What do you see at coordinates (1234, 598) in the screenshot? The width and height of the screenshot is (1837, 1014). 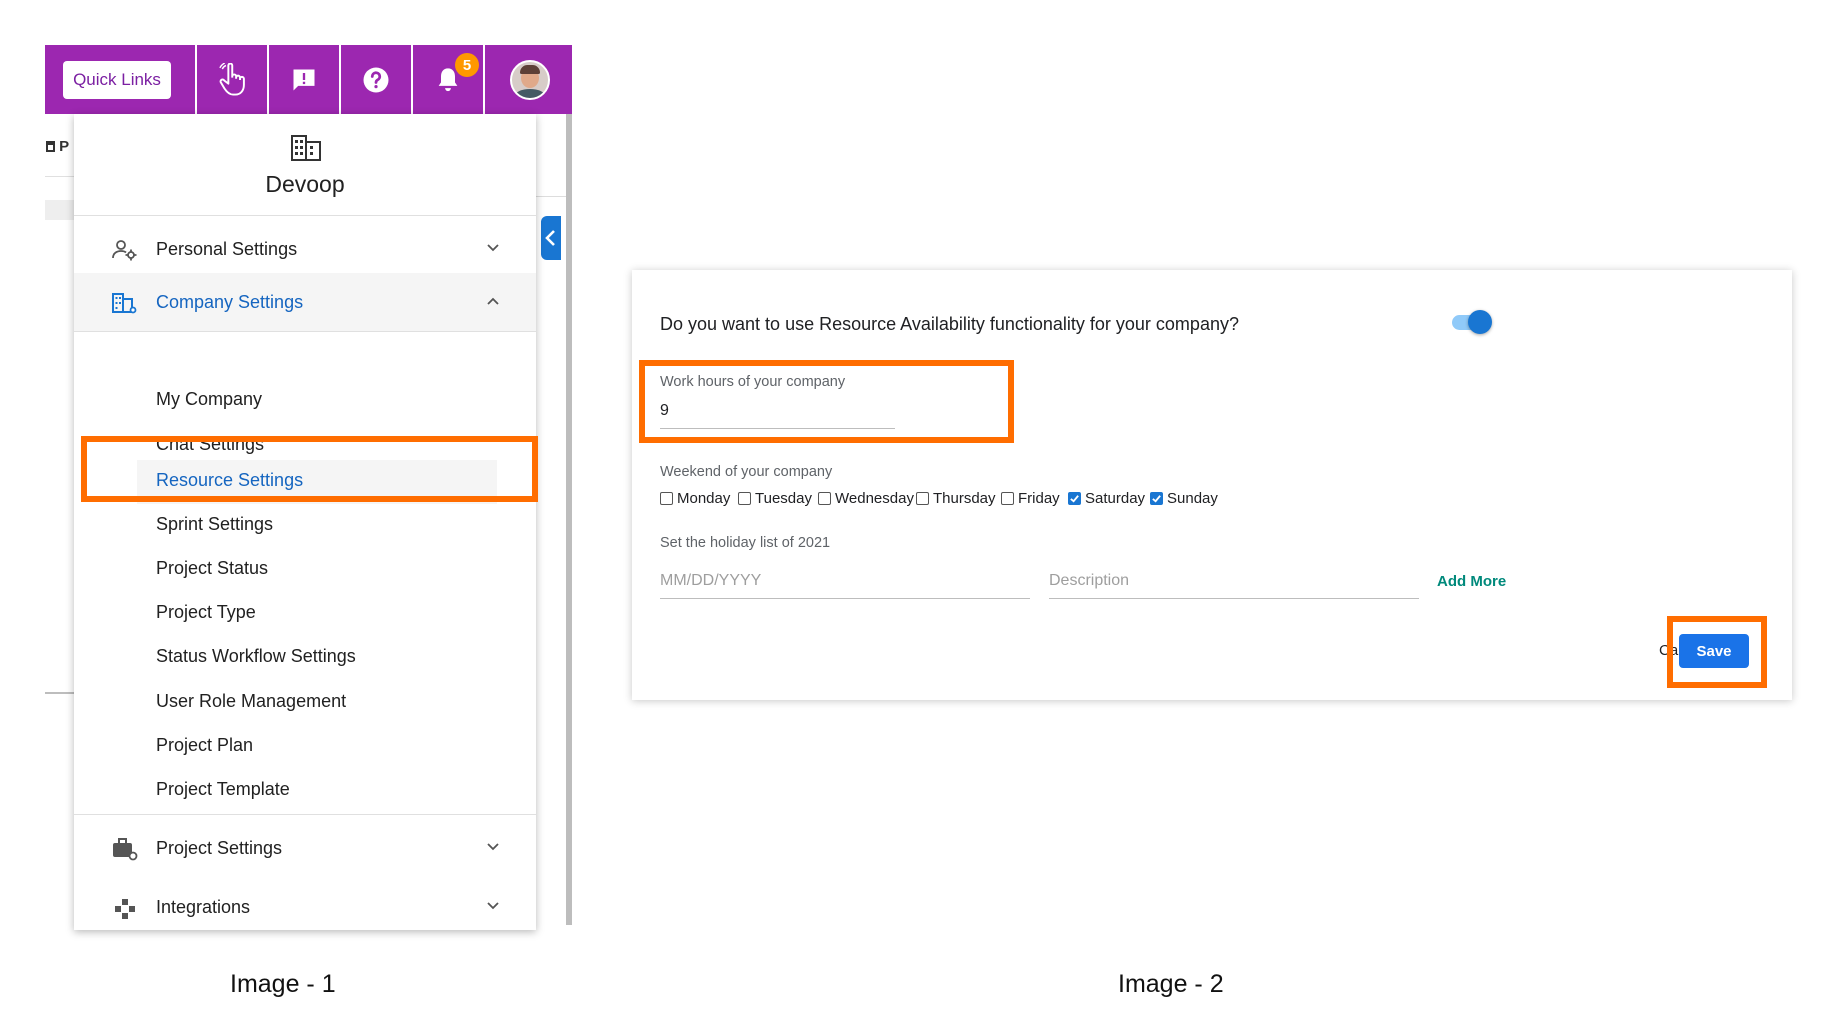 I see `holiday-description-underline` at bounding box center [1234, 598].